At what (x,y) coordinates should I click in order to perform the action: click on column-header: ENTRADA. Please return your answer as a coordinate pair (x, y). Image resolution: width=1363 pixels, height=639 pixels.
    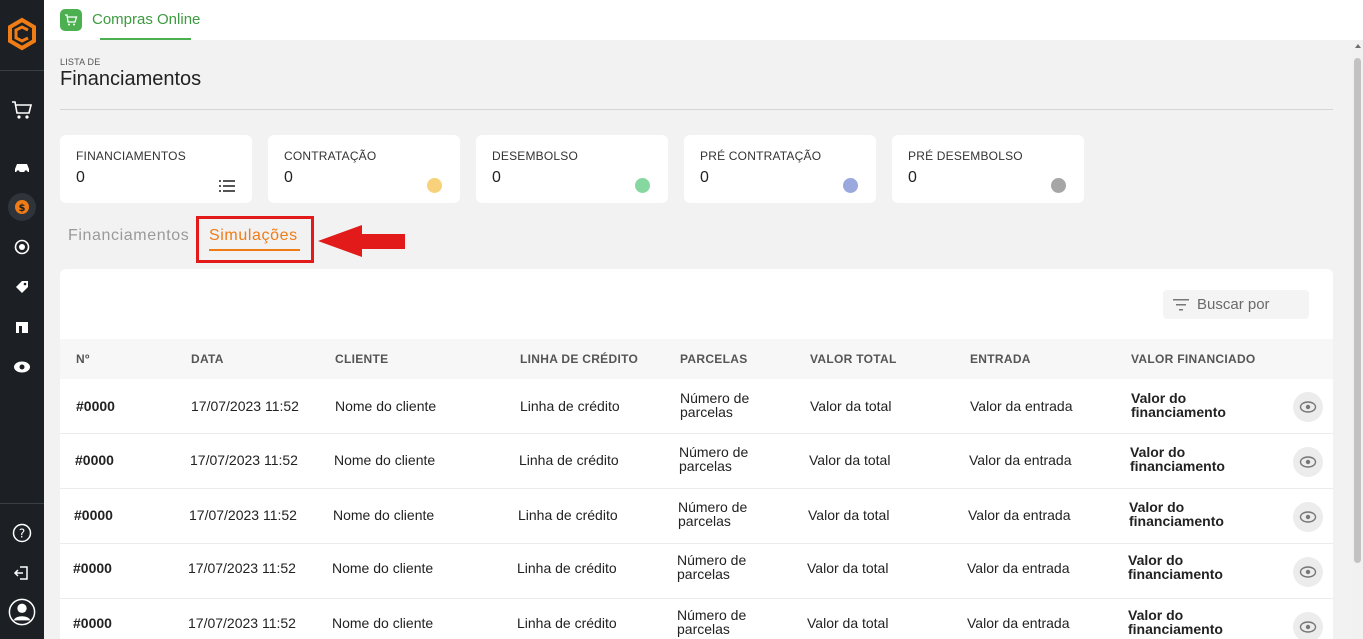
    Looking at the image, I should click on (1000, 359).